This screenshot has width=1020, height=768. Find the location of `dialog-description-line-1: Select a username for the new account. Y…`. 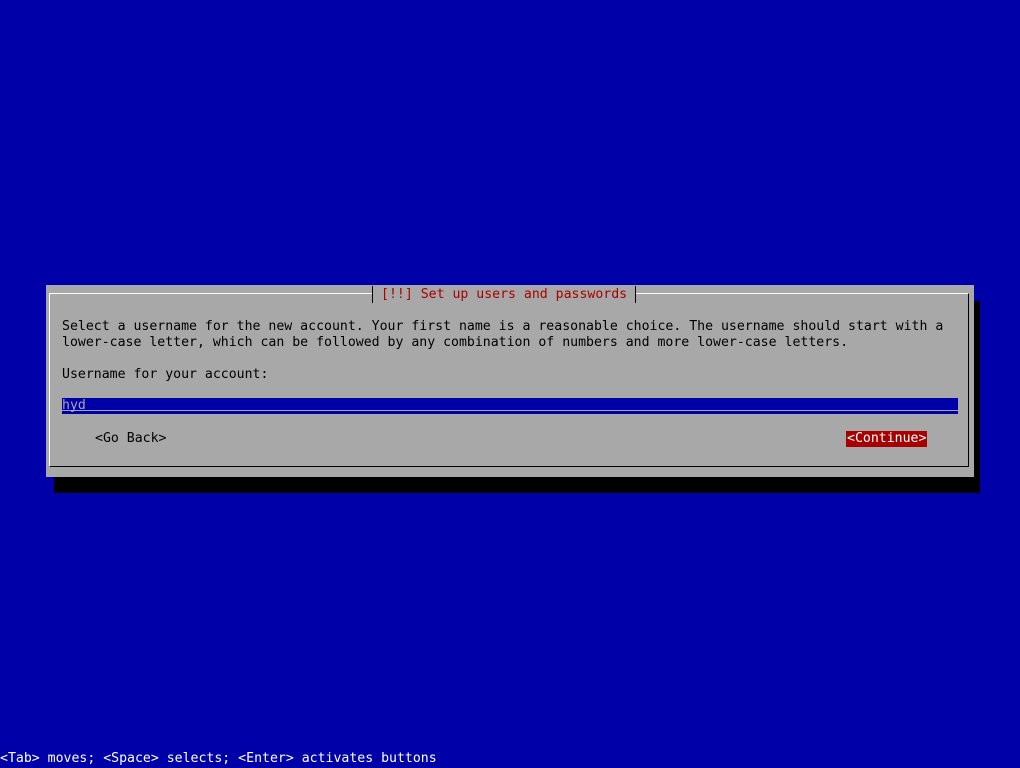

dialog-description-line-1: Select a username for the new account. Y… is located at coordinates (503, 326).